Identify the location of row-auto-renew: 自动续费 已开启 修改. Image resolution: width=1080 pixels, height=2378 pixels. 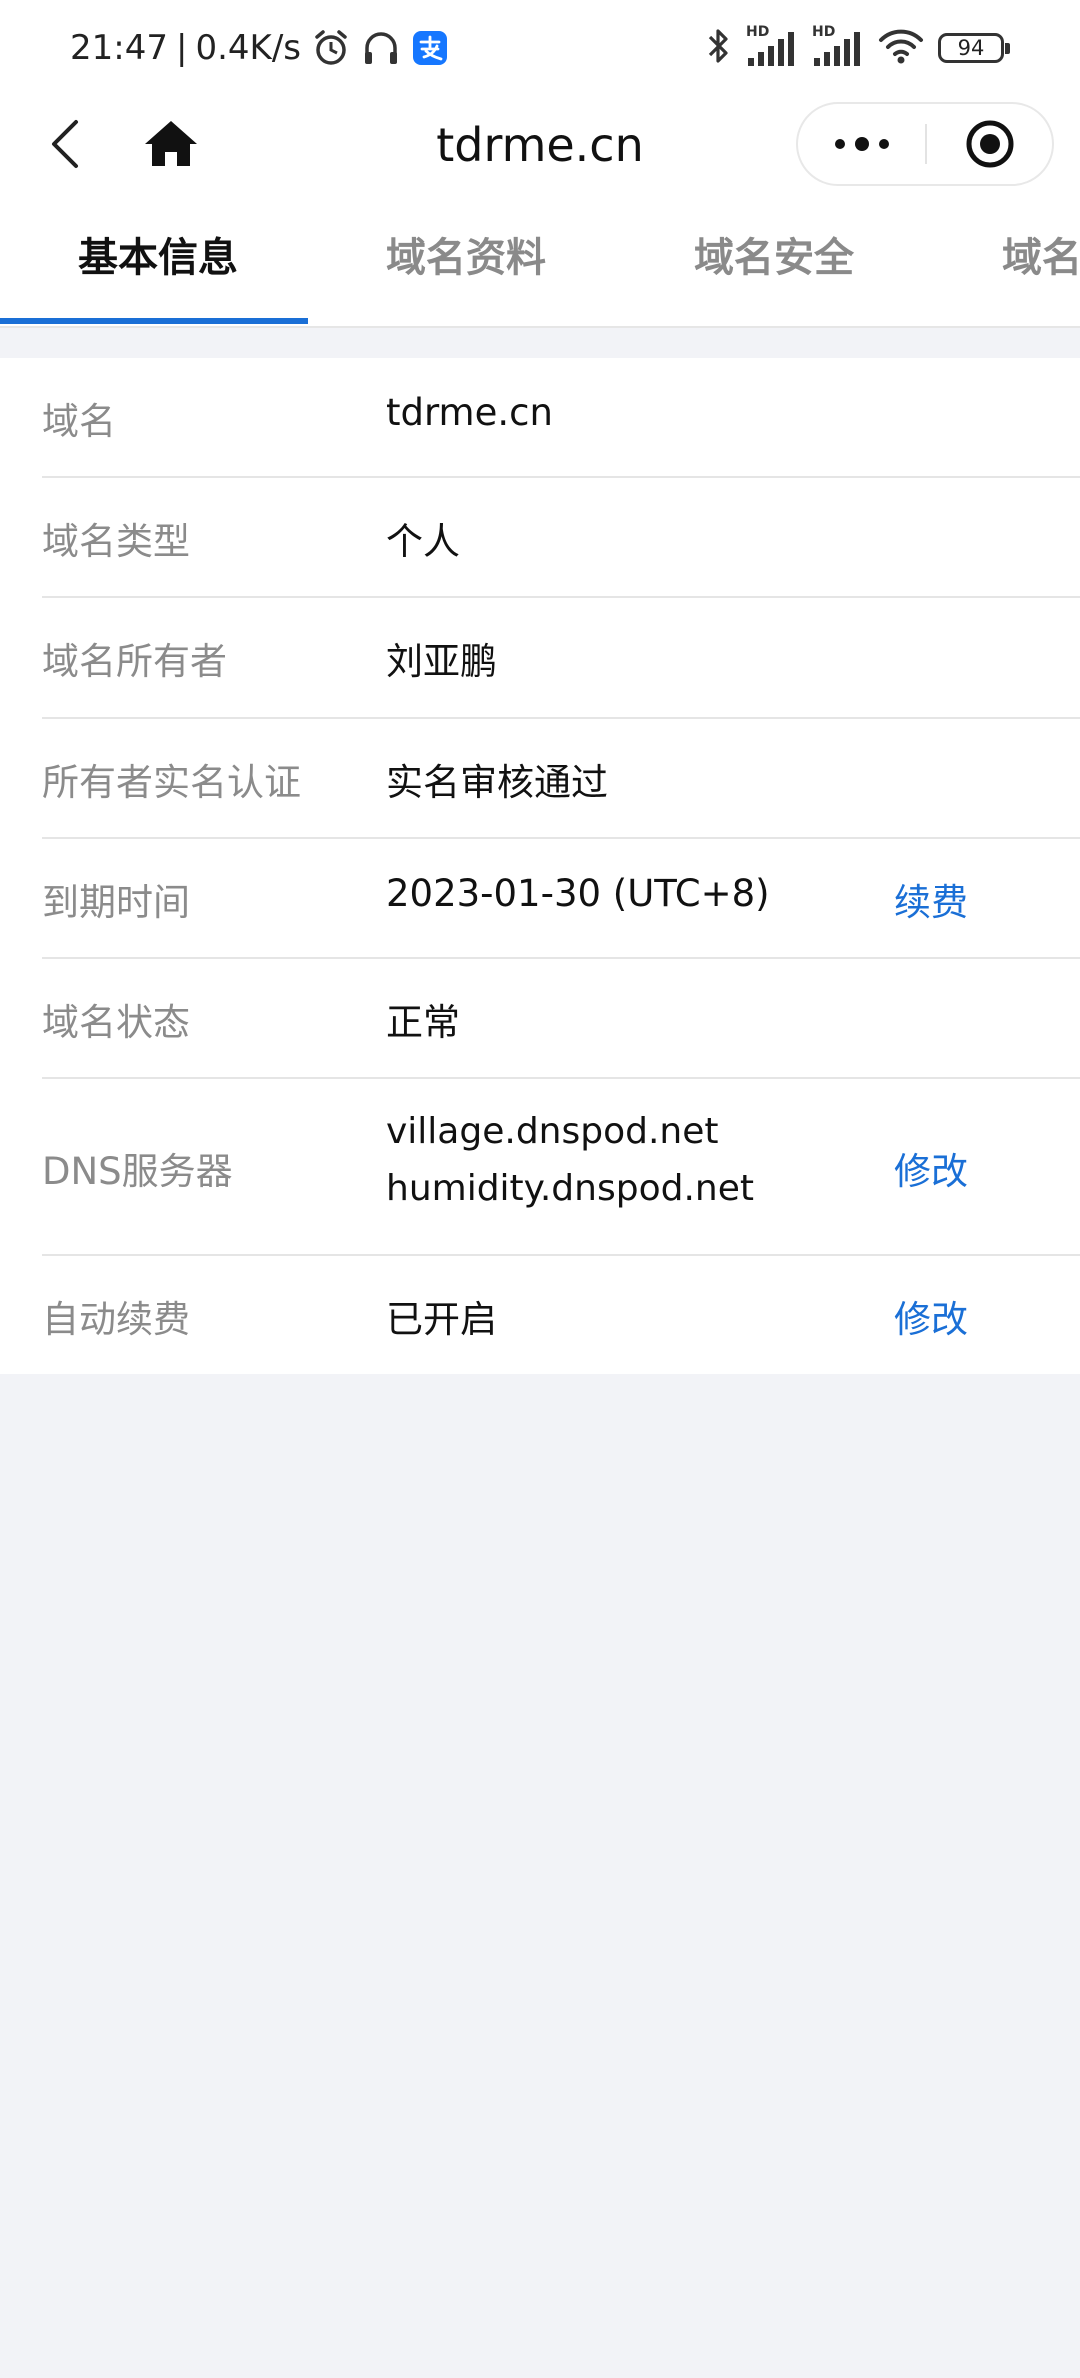
(561, 1315).